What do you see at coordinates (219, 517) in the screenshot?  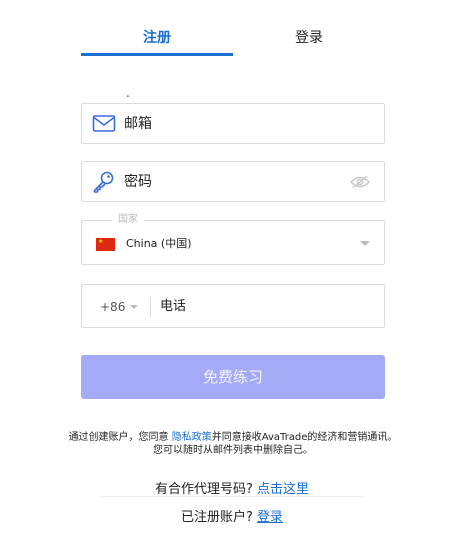 I see `account-question: 已注册账户?` at bounding box center [219, 517].